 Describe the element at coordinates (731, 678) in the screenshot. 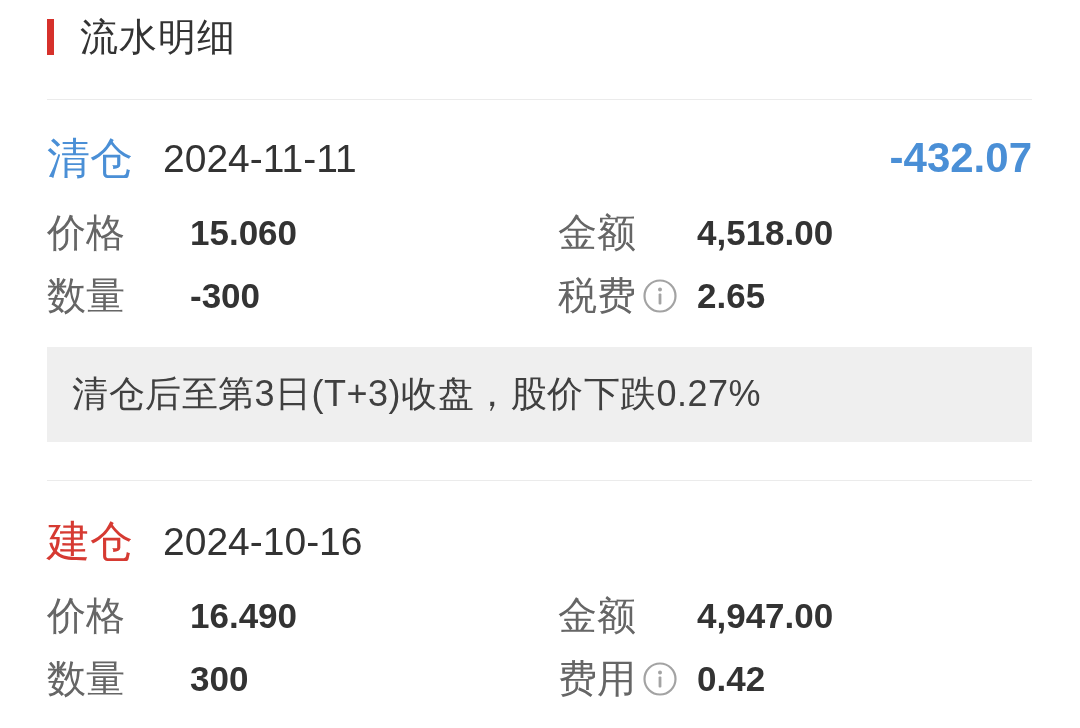

I see `field-value: 0.42` at that location.